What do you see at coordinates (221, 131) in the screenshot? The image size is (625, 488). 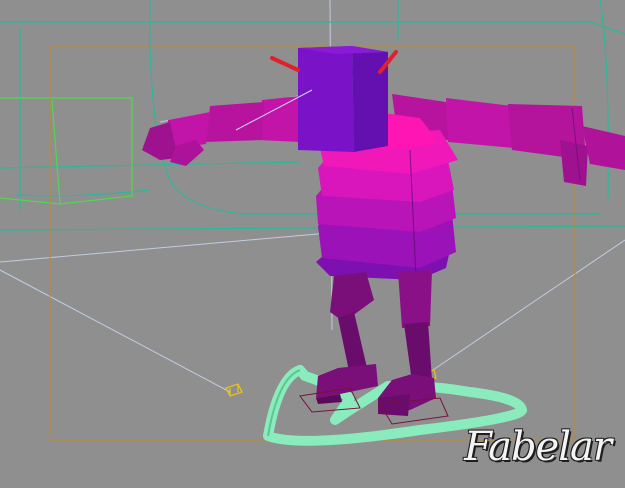 I see `arm-left` at bounding box center [221, 131].